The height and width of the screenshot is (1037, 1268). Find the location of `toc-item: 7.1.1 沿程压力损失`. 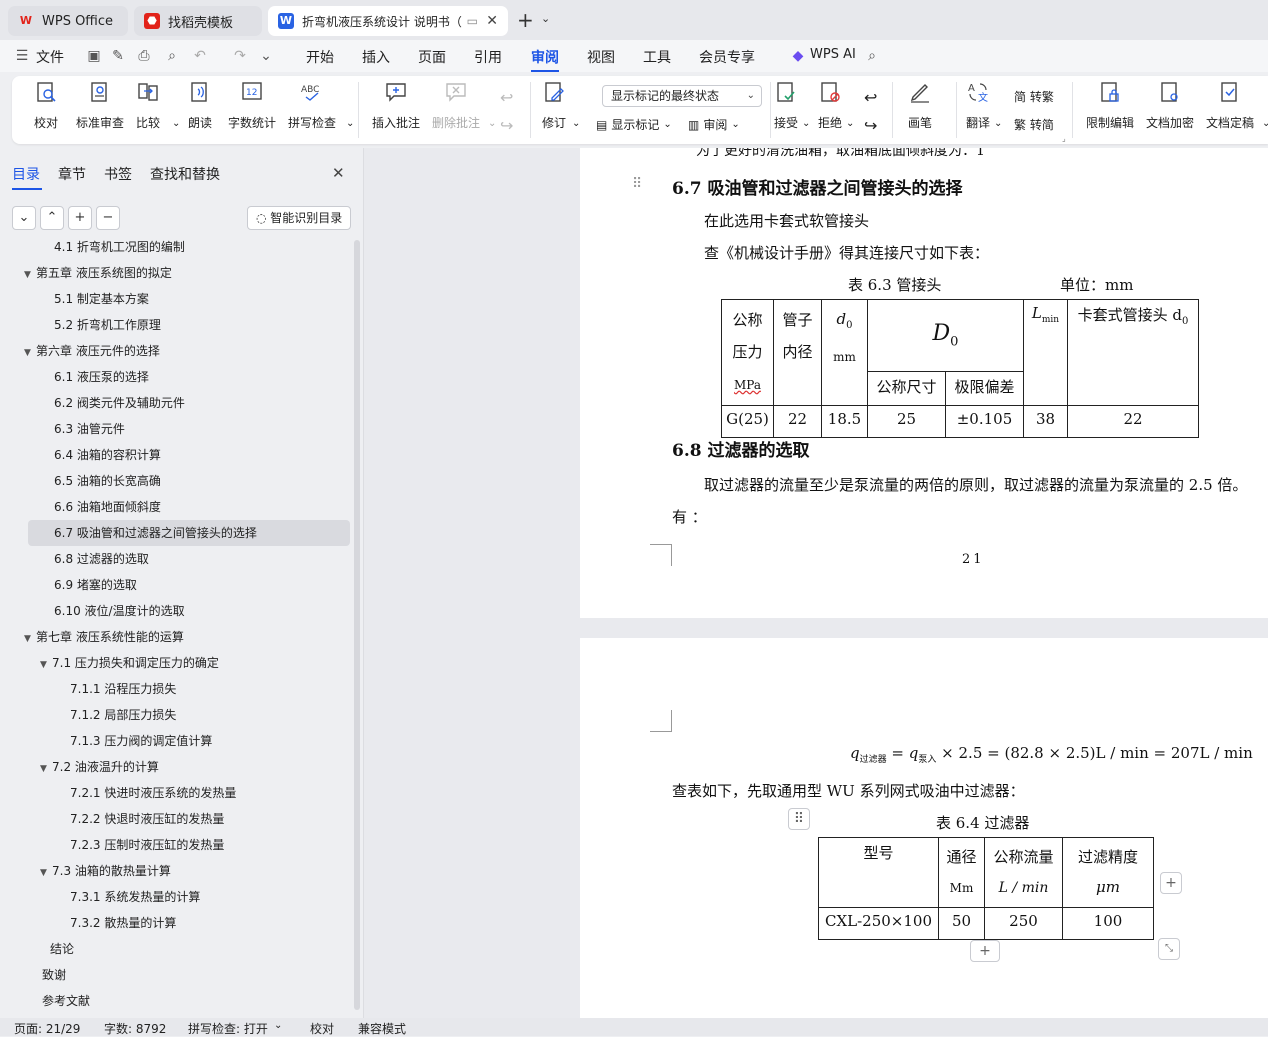

toc-item: 7.1.1 沿程压力损失 is located at coordinates (175, 689).